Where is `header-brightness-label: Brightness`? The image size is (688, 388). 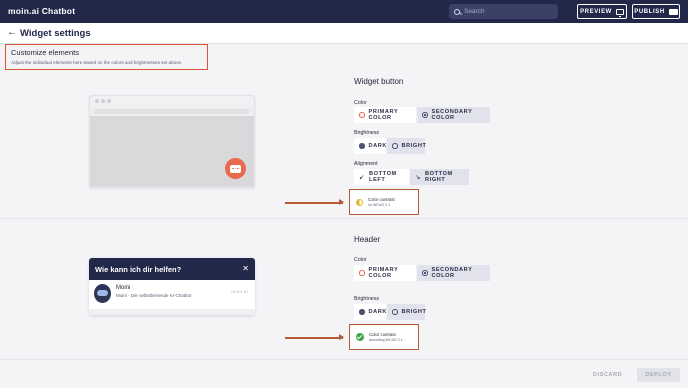
header-brightness-label: Brightness is located at coordinates (367, 299).